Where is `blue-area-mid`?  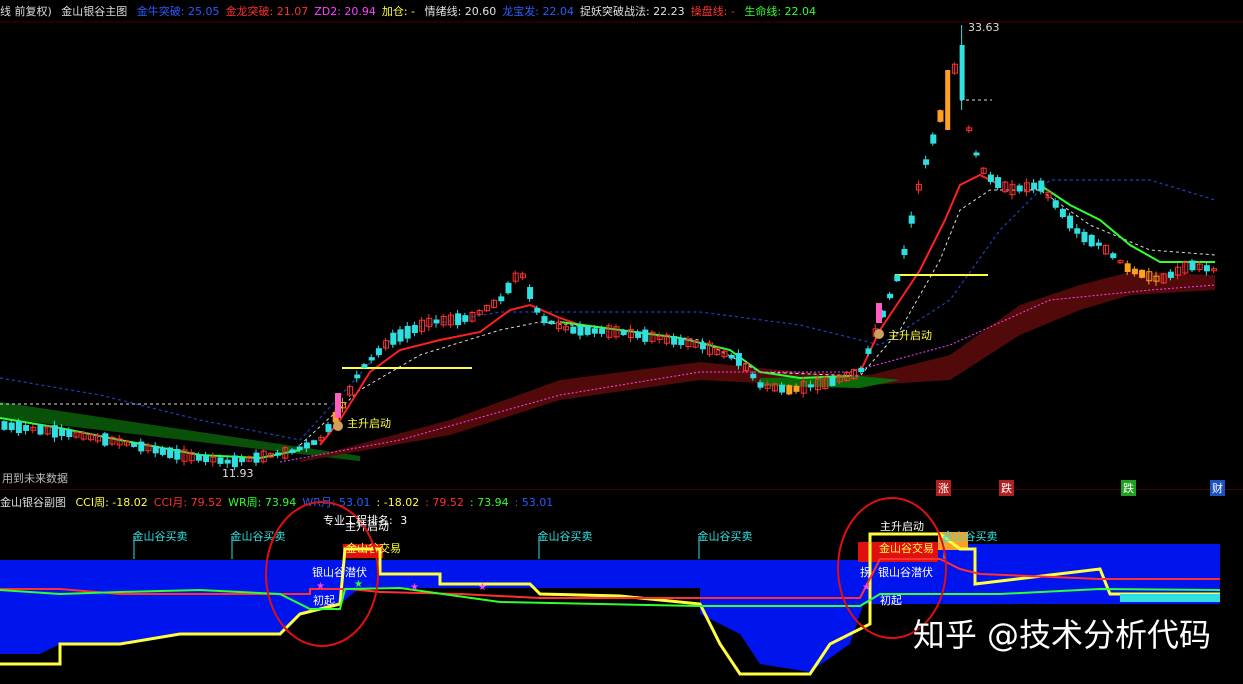 blue-area-mid is located at coordinates (615, 630).